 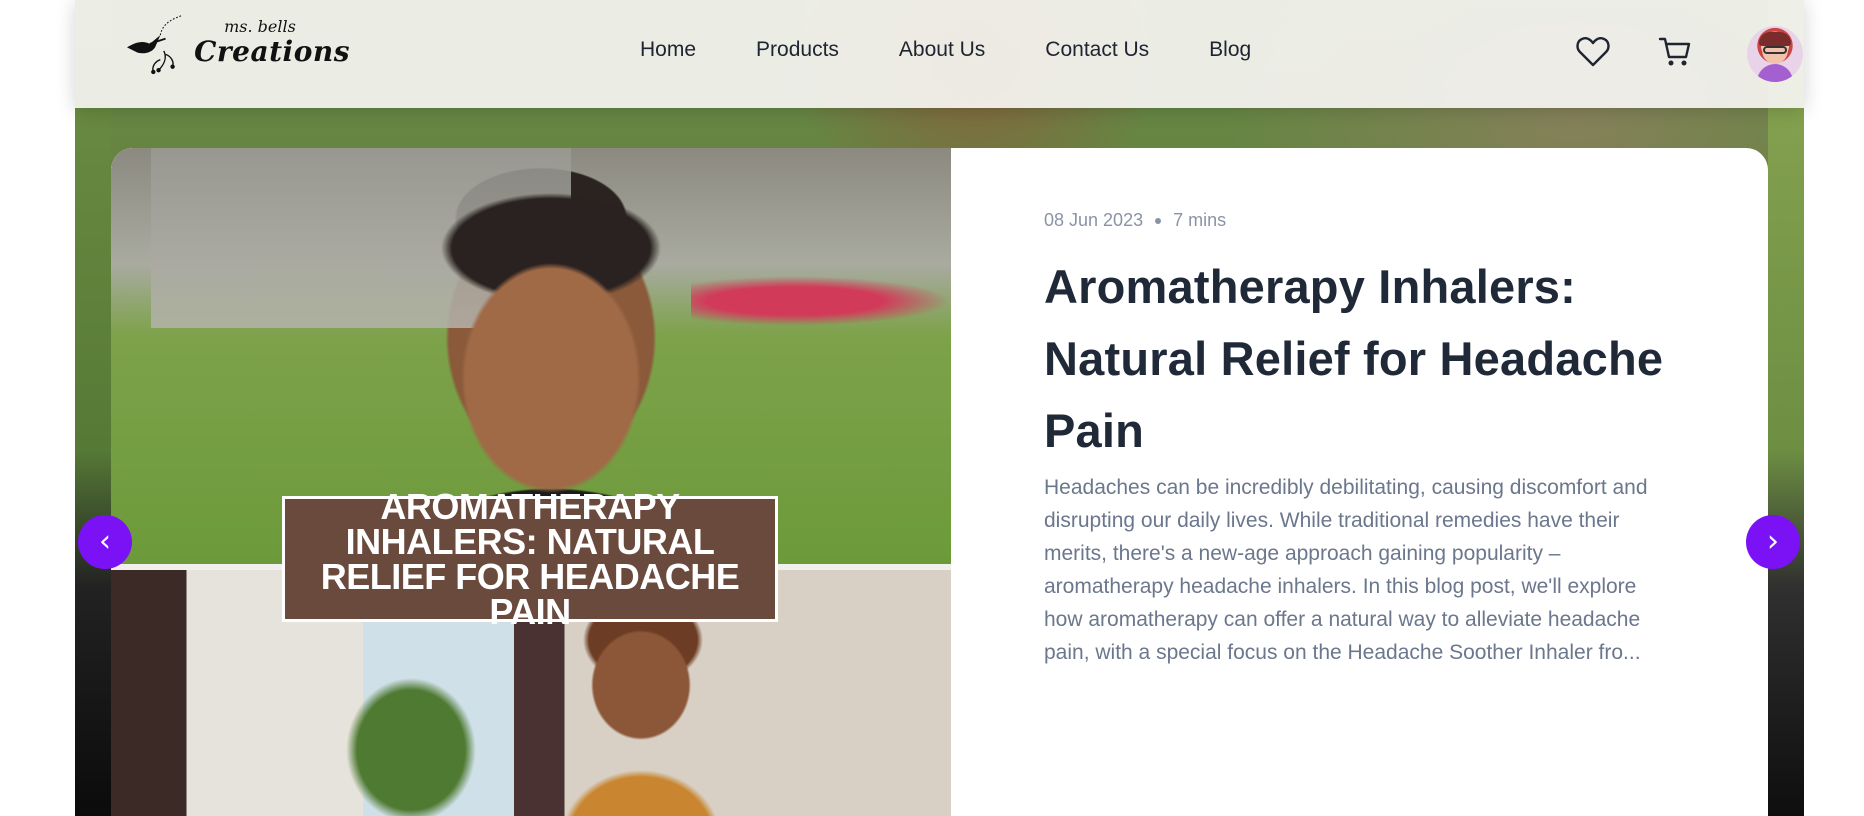 I want to click on heart-icon, so click(x=1593, y=52).